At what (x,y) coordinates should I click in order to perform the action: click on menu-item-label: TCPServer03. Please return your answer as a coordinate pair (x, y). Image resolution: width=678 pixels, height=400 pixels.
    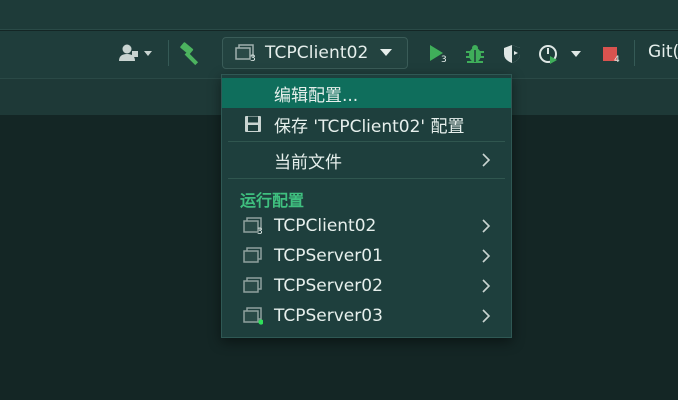
    Looking at the image, I should click on (328, 316).